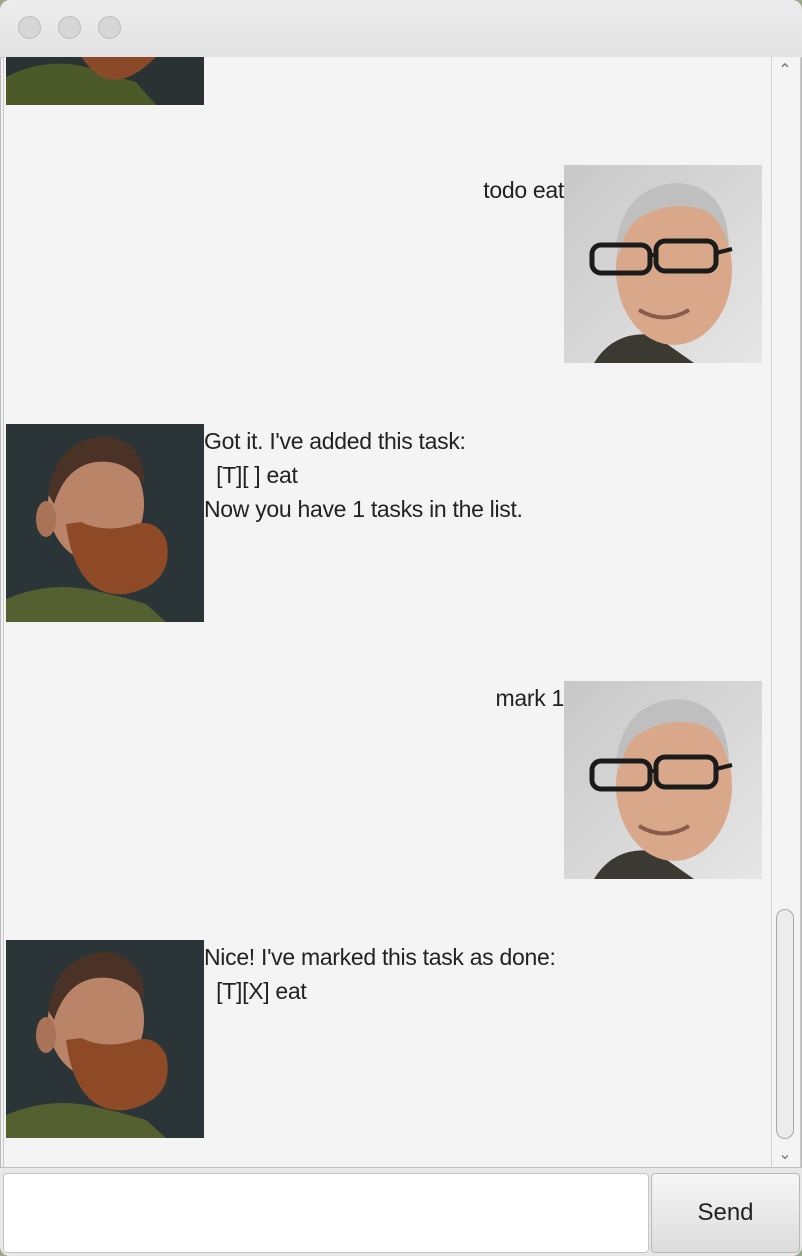 The width and height of the screenshot is (802, 1256). I want to click on user-message-text: mark 1, so click(530, 698).